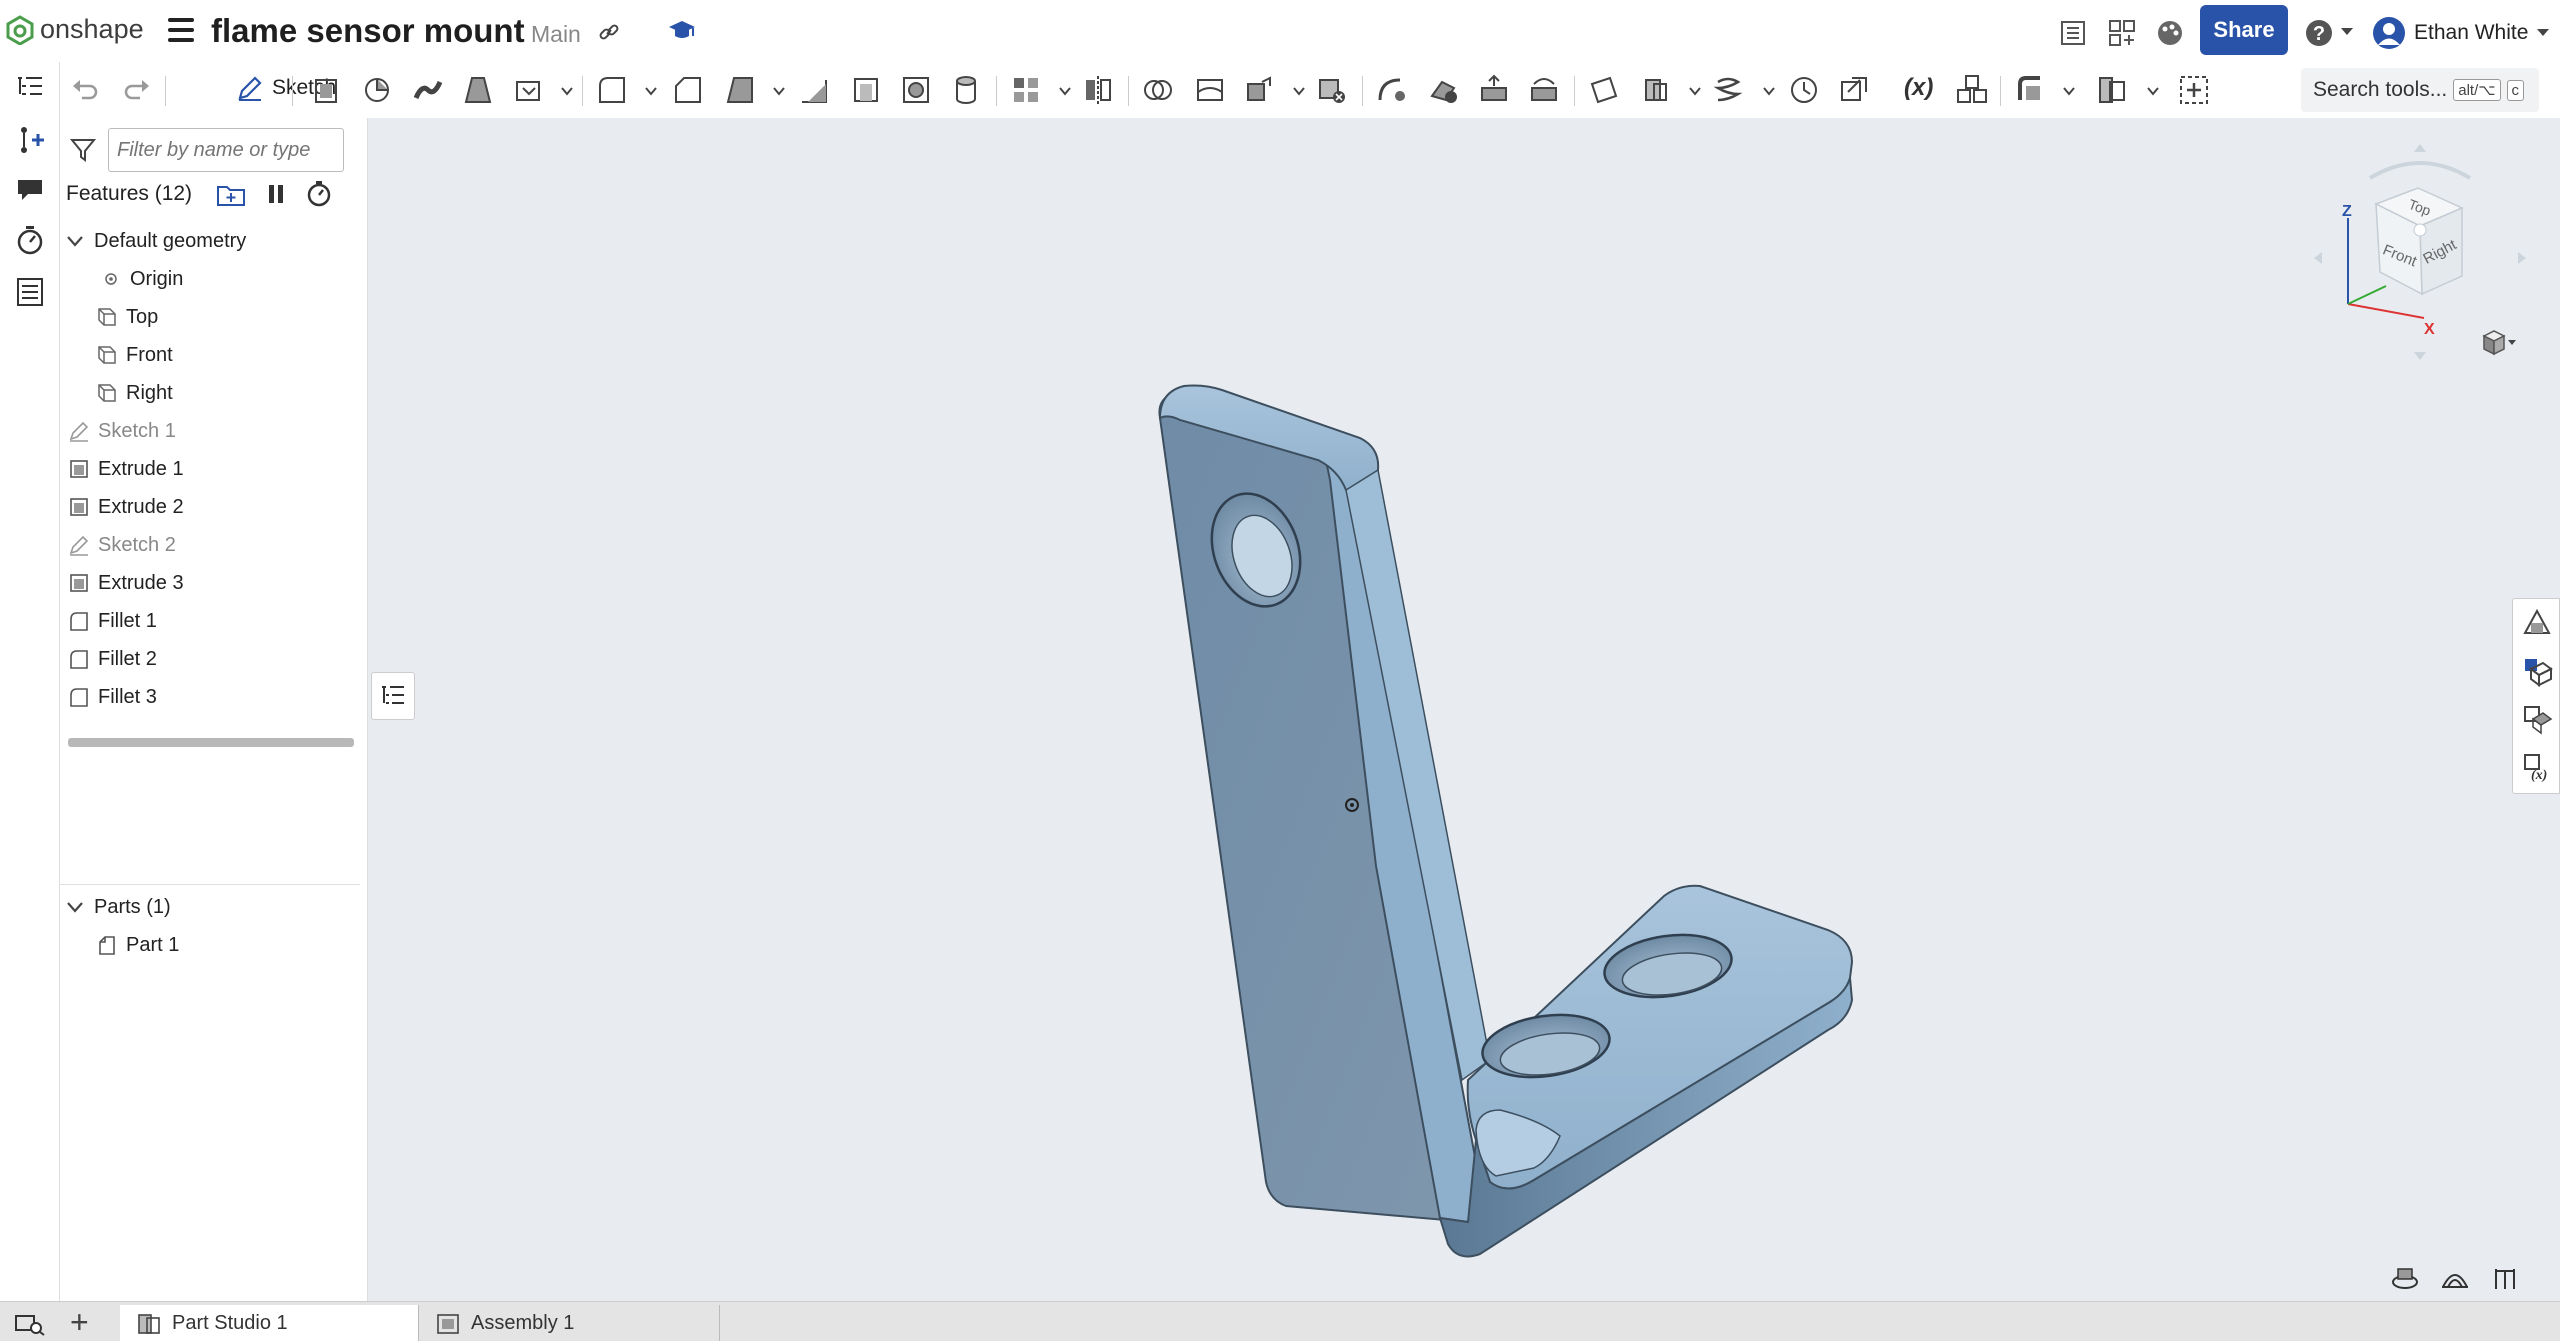 Image resolution: width=2560 pixels, height=1341 pixels. What do you see at coordinates (1210, 90) in the screenshot?
I see `split-icon` at bounding box center [1210, 90].